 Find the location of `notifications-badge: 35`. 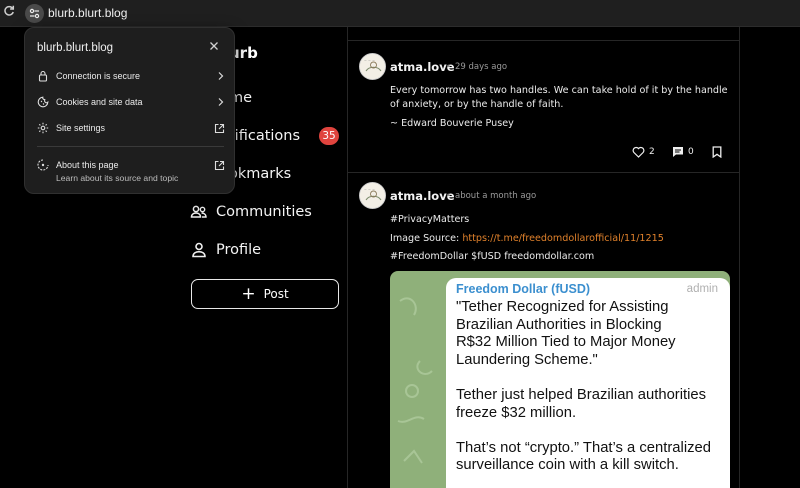

notifications-badge: 35 is located at coordinates (329, 136).